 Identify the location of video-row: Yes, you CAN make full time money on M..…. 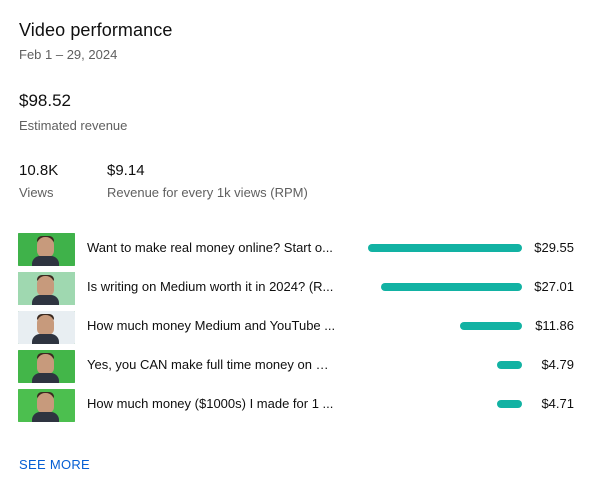
(298, 366).